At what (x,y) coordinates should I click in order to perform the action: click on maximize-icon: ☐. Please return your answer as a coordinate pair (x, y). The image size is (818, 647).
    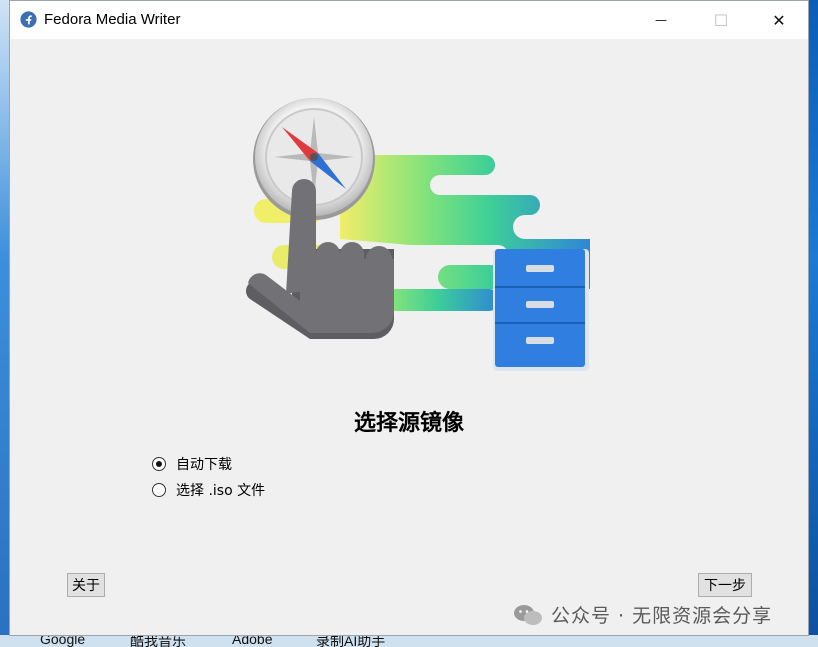
    Looking at the image, I should click on (721, 20).